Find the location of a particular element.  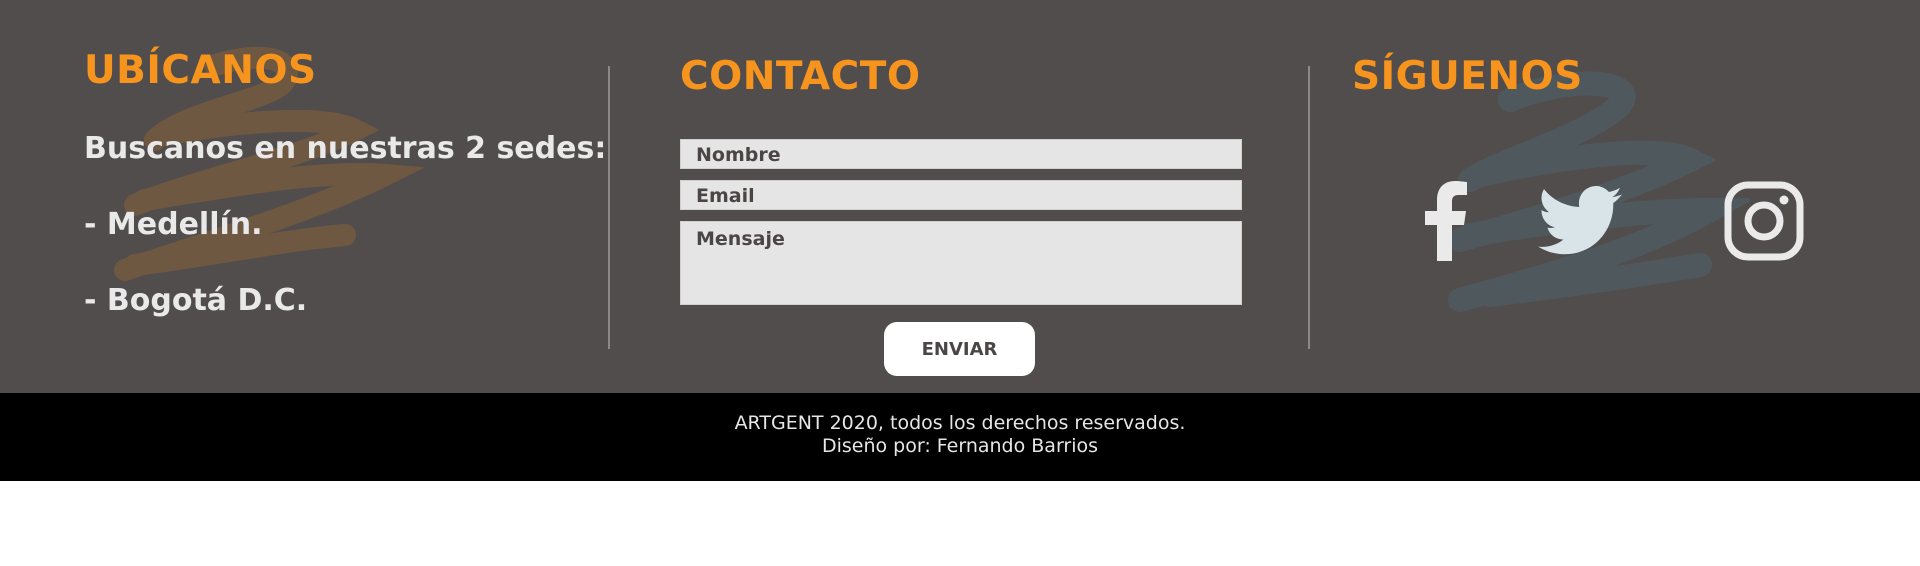

locations-intro: Buscanos en nuestras 2 sedes: is located at coordinates (345, 148).